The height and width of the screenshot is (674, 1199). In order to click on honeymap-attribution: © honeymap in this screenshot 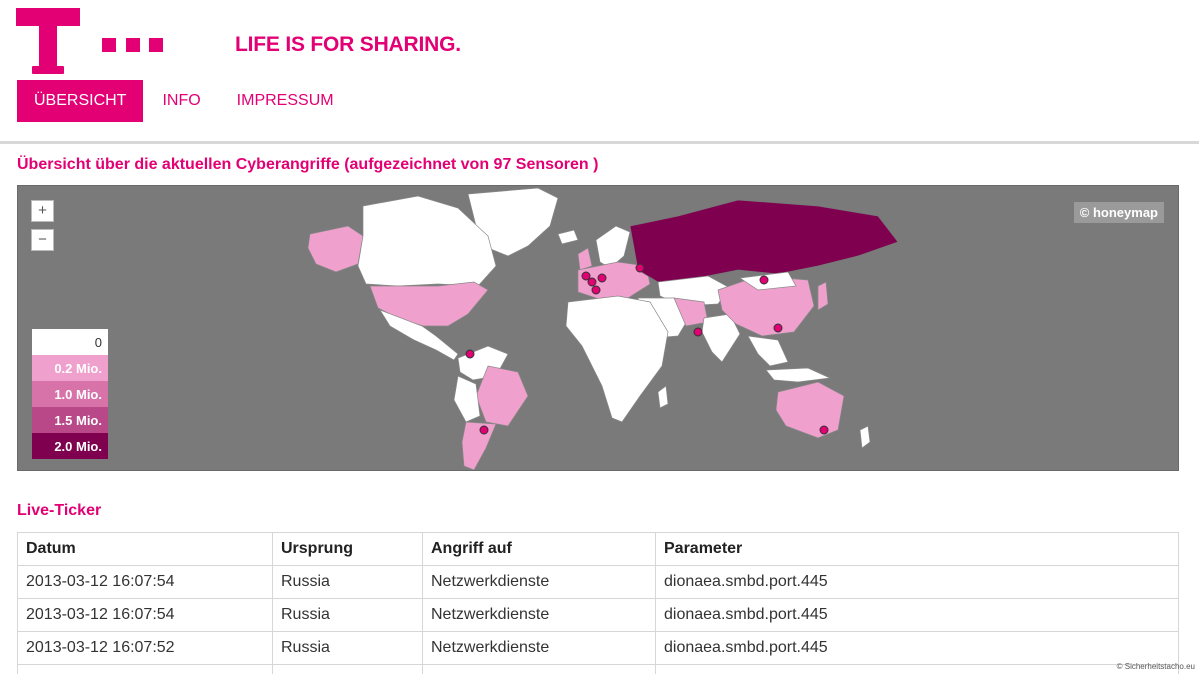, I will do `click(1118, 212)`.